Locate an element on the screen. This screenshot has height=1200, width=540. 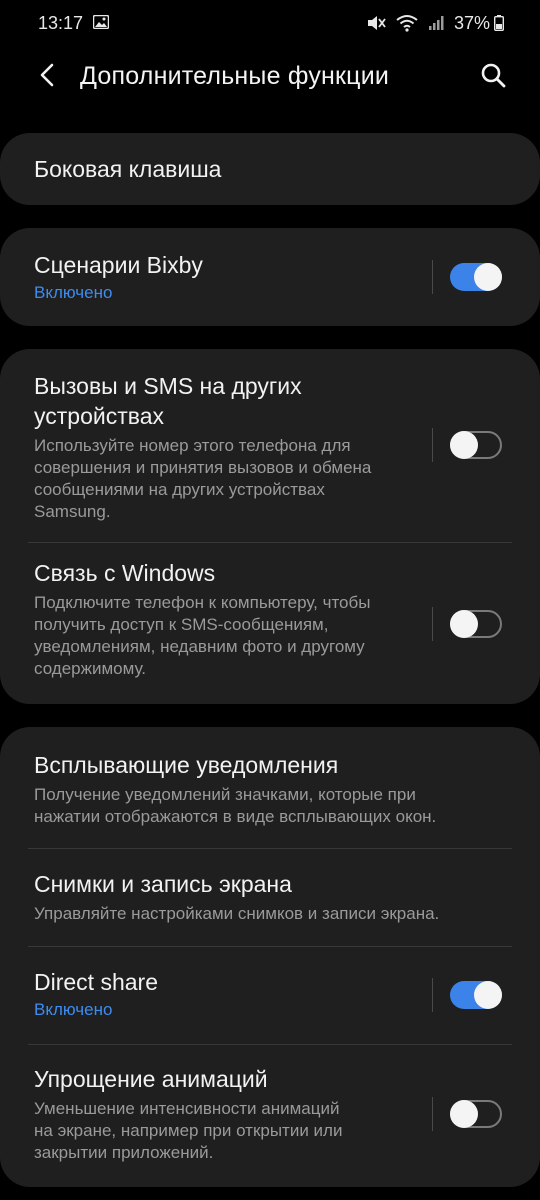
bixby-status: Включено is located at coordinates (73, 292).